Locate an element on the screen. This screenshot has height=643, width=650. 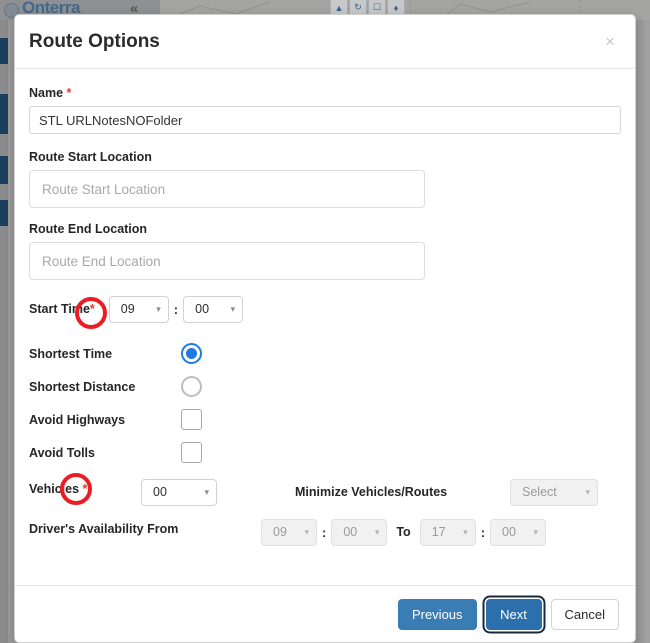
app-sidebar is located at coordinates (4, 331).